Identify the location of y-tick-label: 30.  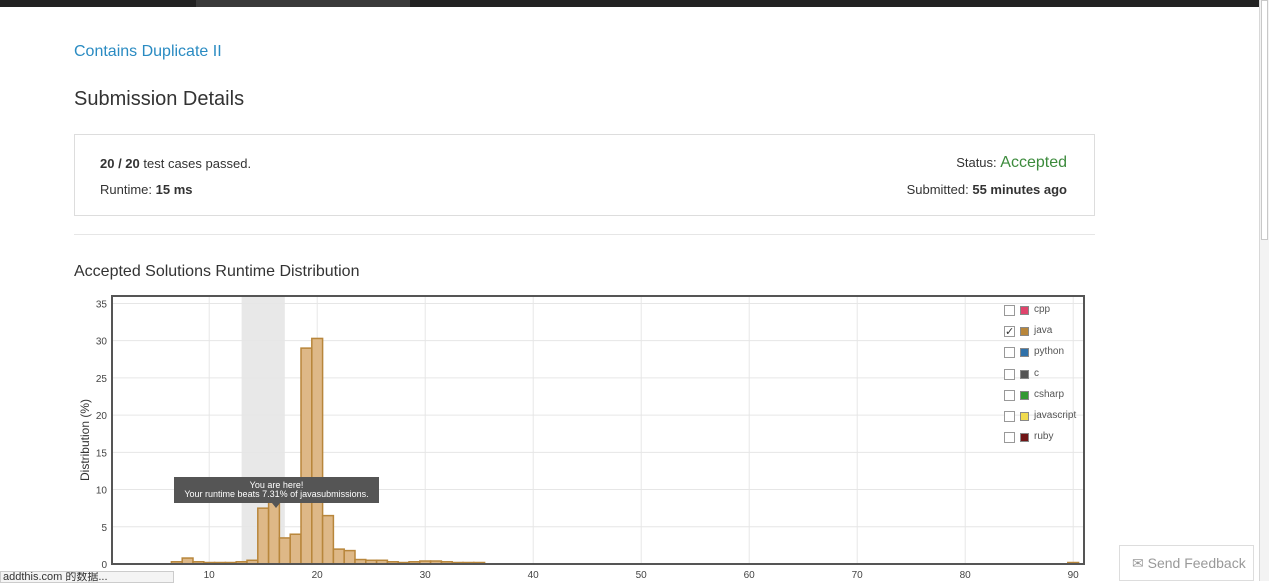
(102, 342).